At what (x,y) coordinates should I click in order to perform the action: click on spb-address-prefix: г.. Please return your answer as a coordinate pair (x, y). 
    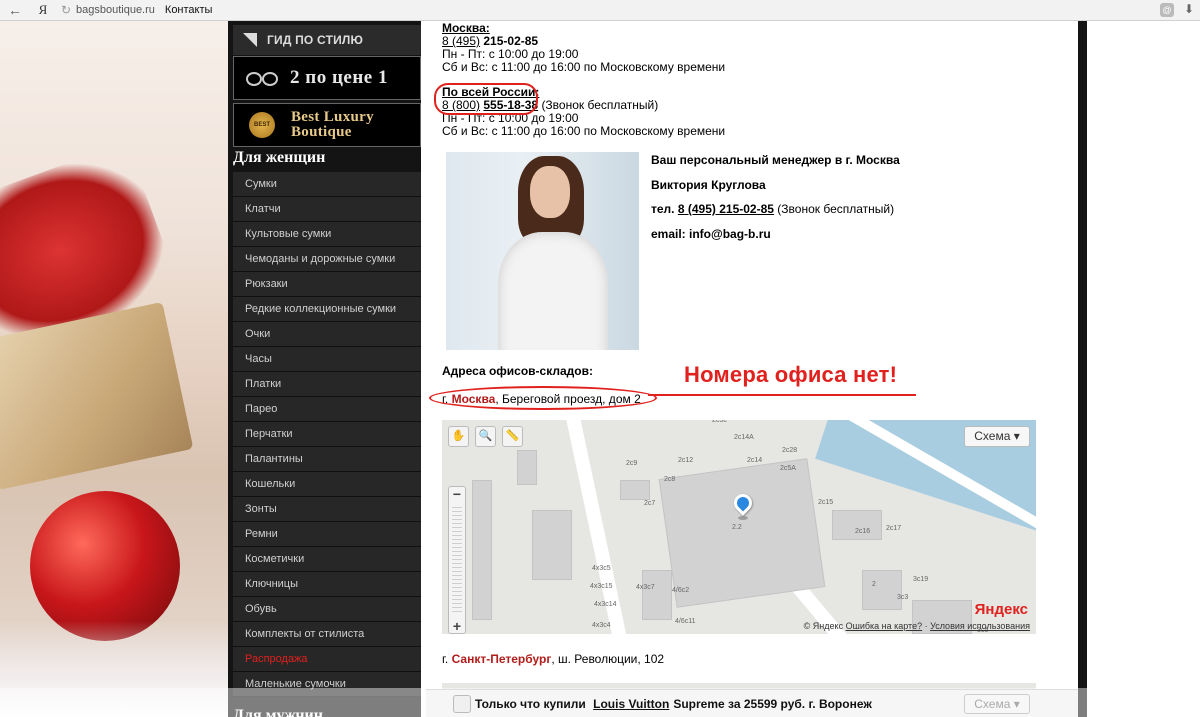
    Looking at the image, I should click on (445, 659).